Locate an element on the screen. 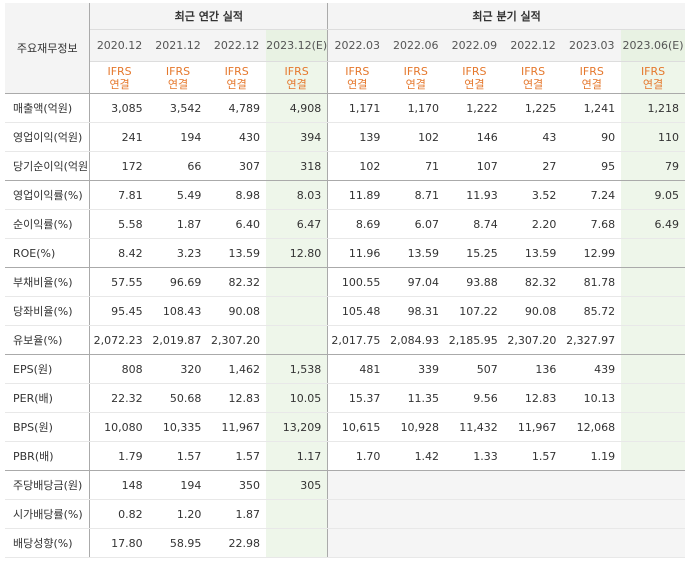 The image size is (689, 564). row-label: 부채비율(%) is located at coordinates (48, 282).